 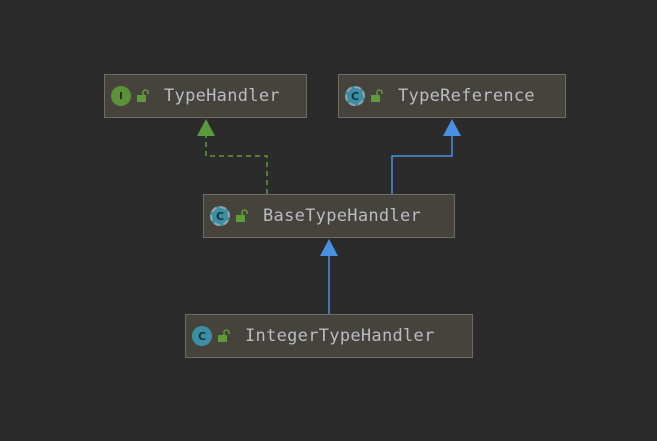 I want to click on node-label: IntegerTypeHandler, so click(x=340, y=336).